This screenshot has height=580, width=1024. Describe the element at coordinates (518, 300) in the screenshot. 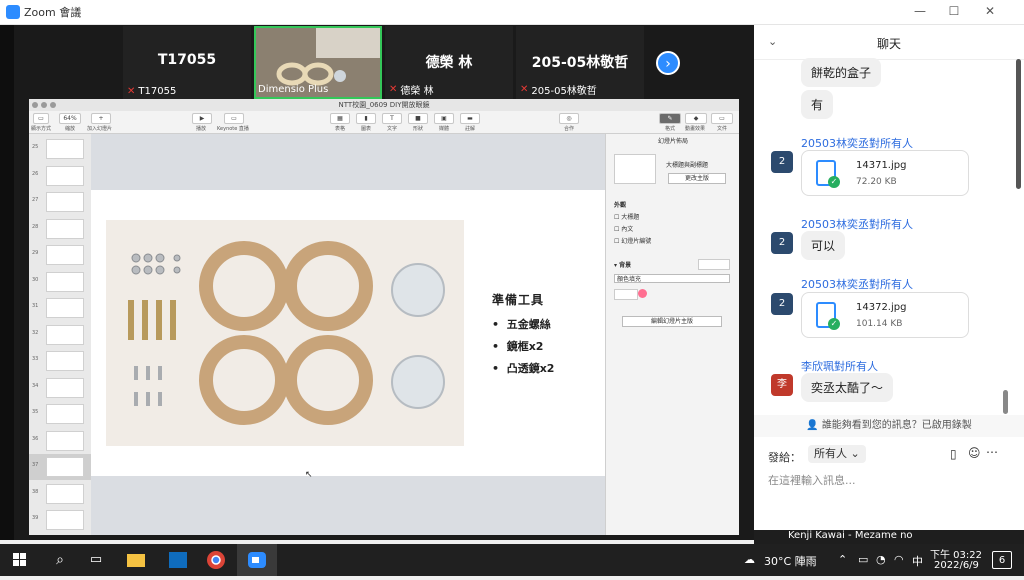

I see `slide-heading: 準備工具` at that location.